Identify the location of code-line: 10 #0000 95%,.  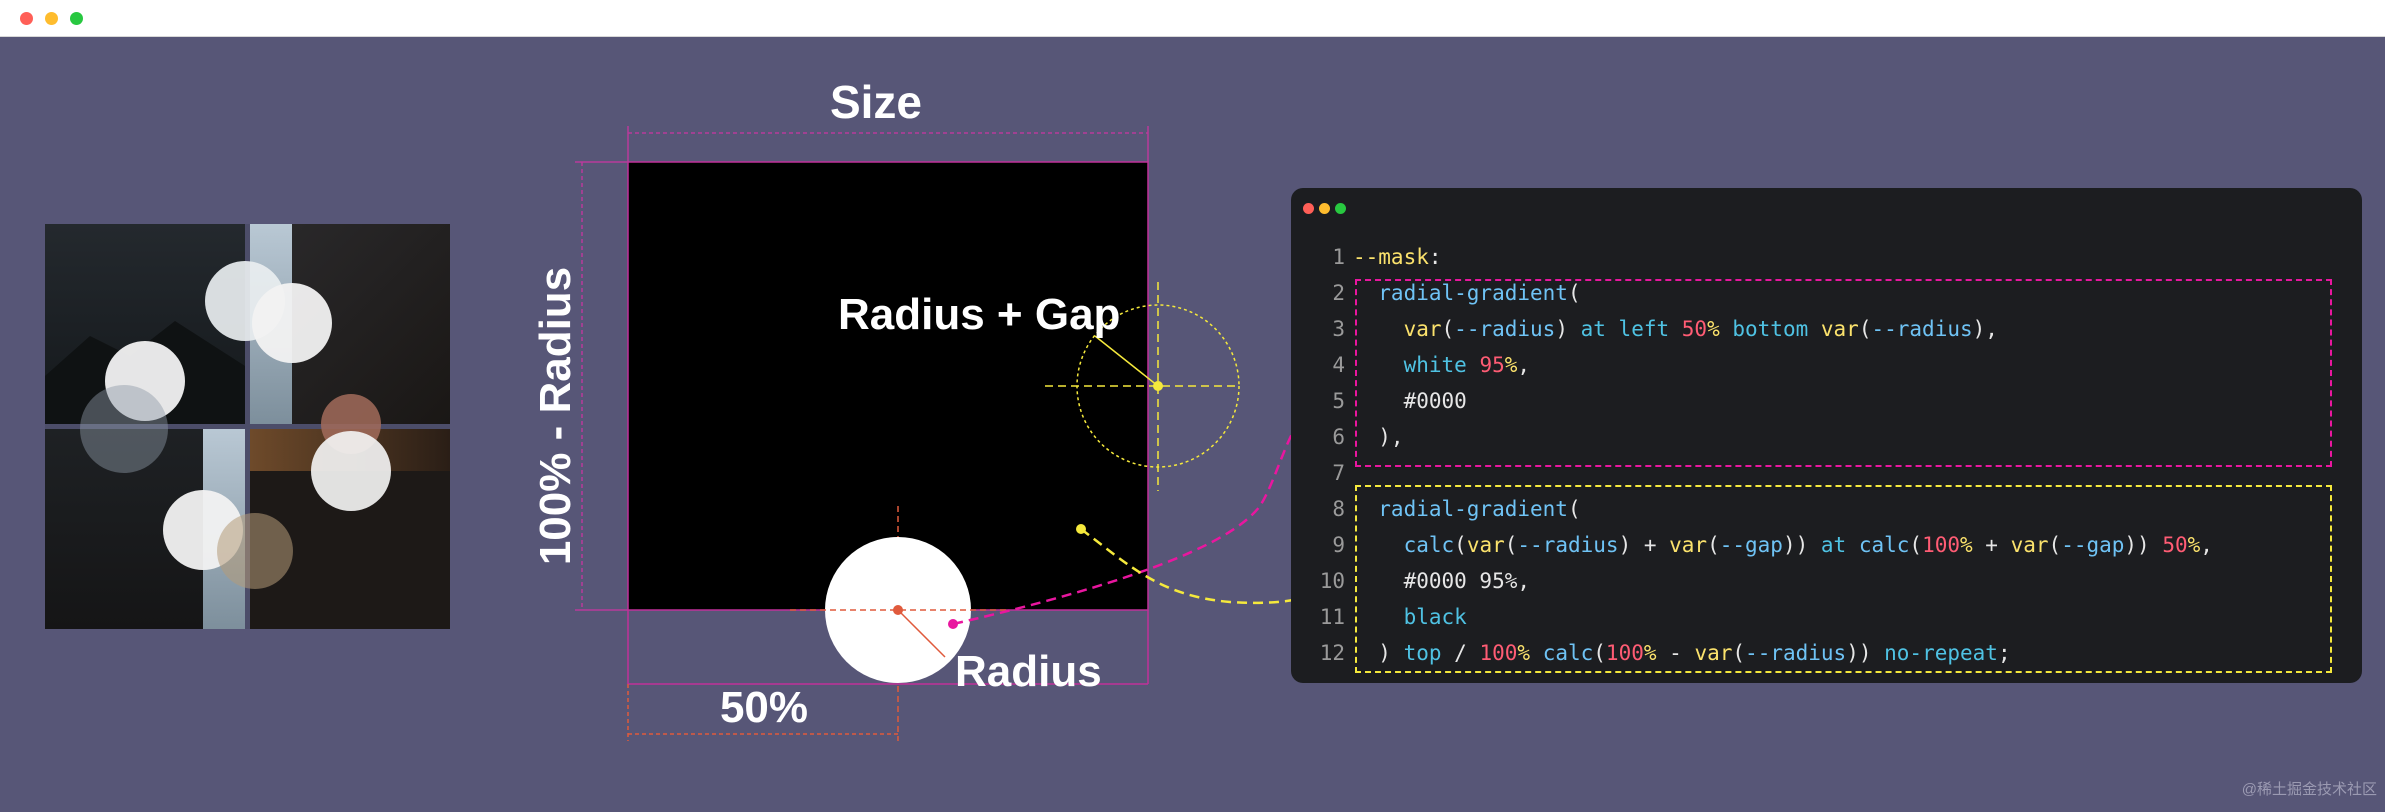
(1826, 581).